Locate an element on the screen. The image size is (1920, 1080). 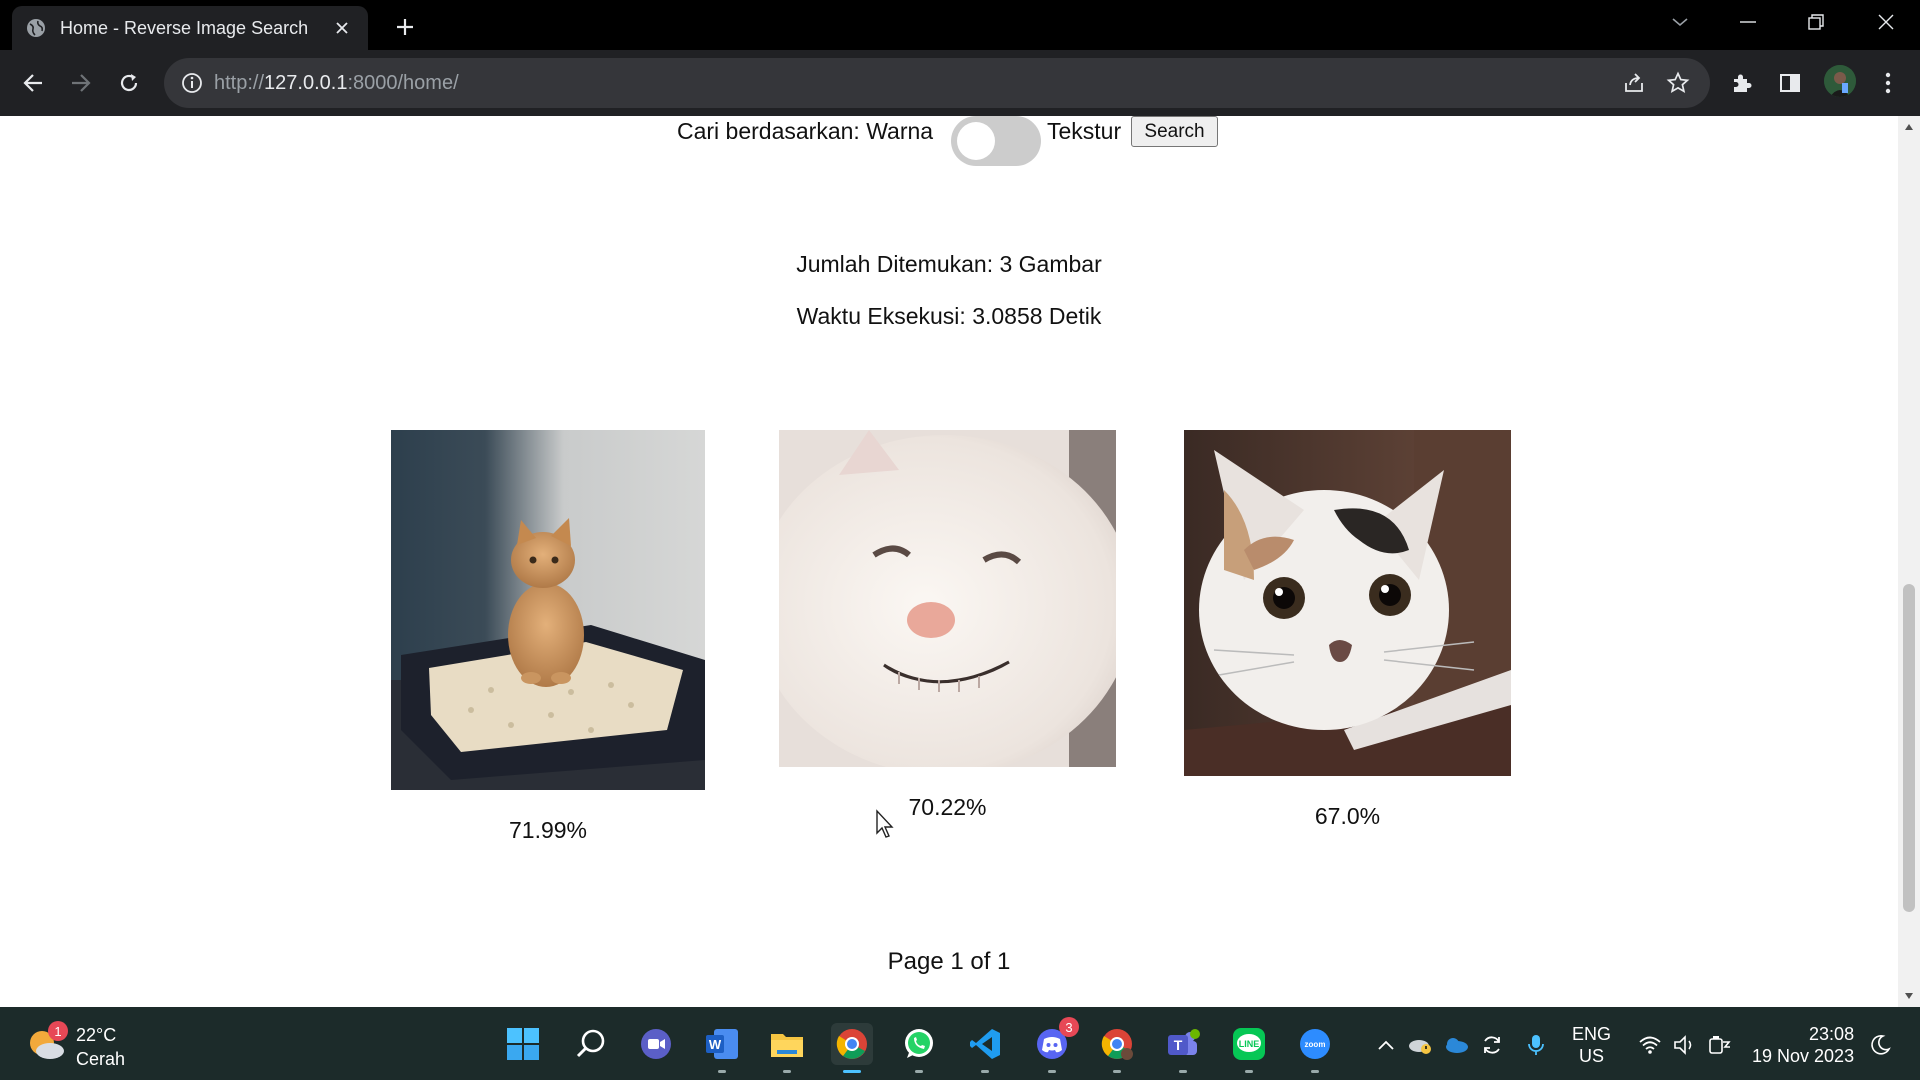
meet-icon is located at coordinates (656, 1044).